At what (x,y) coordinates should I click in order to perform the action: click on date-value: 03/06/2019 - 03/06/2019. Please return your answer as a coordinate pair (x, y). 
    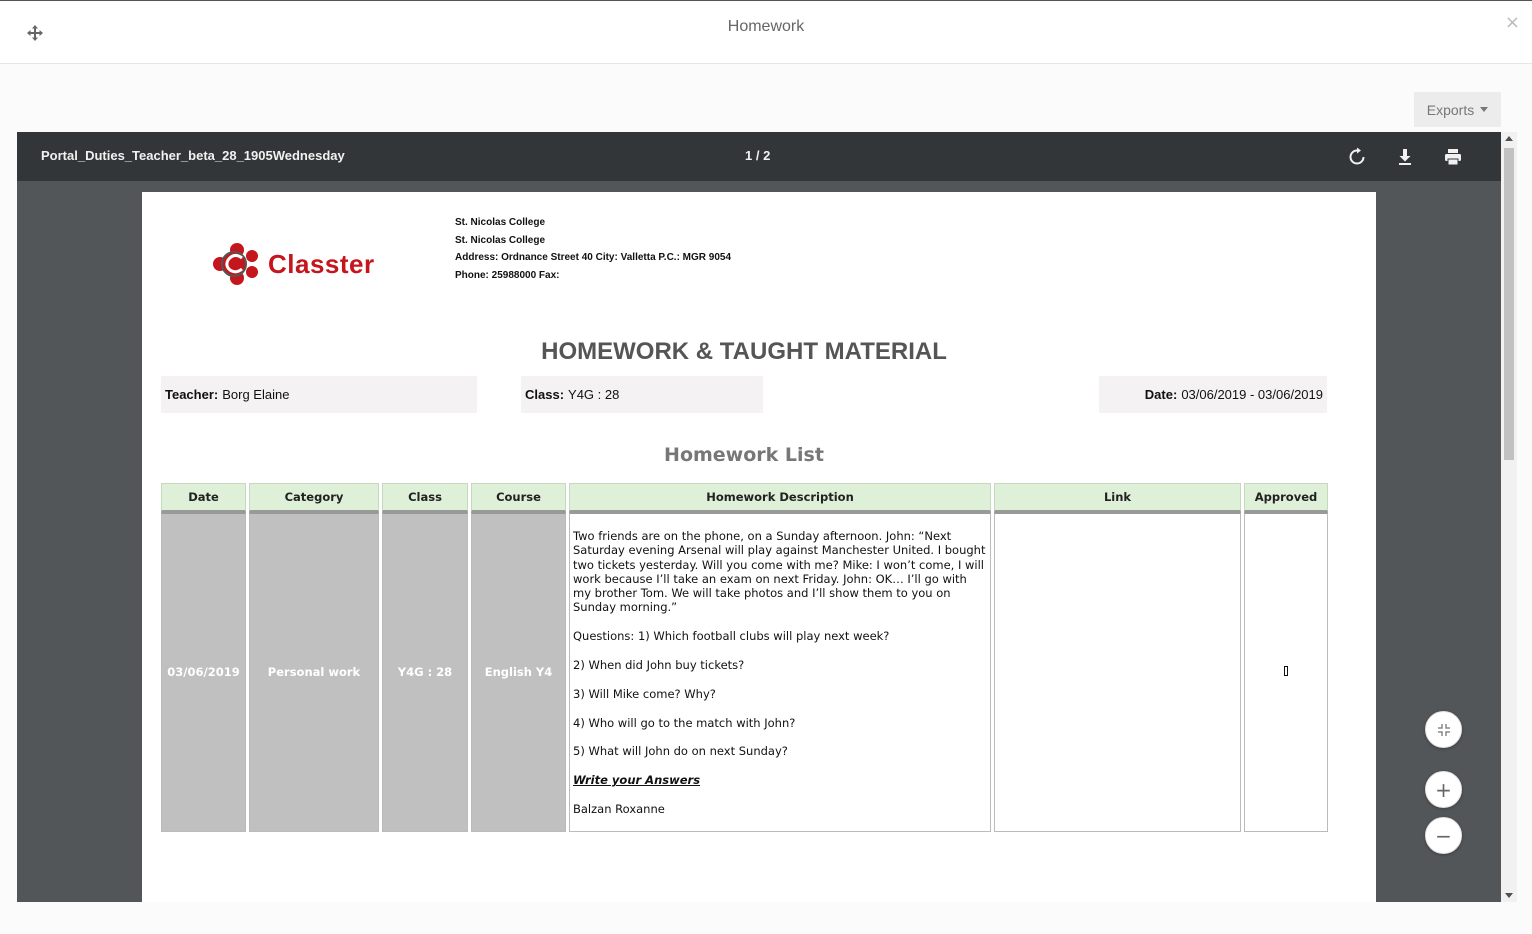
    Looking at the image, I should click on (1252, 394).